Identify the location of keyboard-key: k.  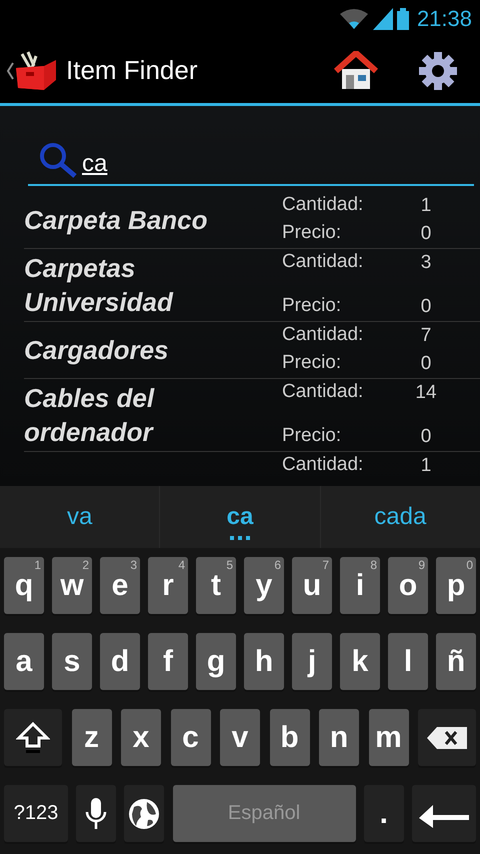
(360, 661).